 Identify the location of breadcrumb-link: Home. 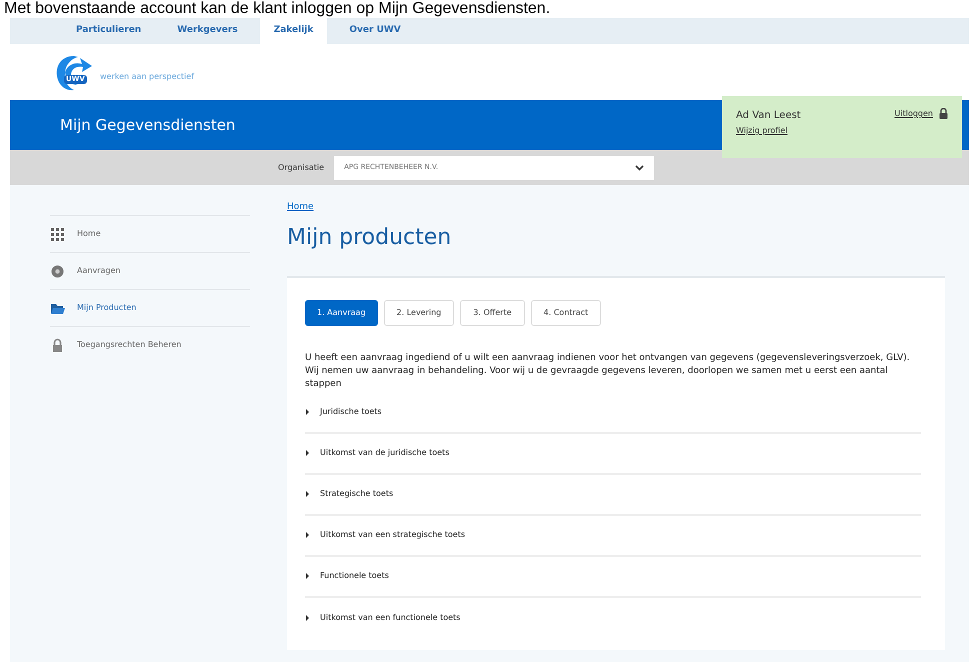
(616, 207).